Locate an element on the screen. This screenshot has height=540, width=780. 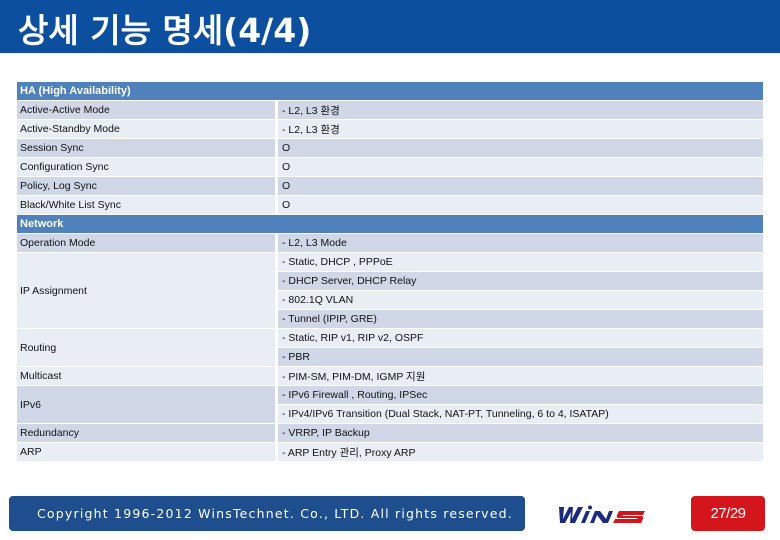
table-row: Redundancy - VRRP, IP Backup is located at coordinates (390, 433).